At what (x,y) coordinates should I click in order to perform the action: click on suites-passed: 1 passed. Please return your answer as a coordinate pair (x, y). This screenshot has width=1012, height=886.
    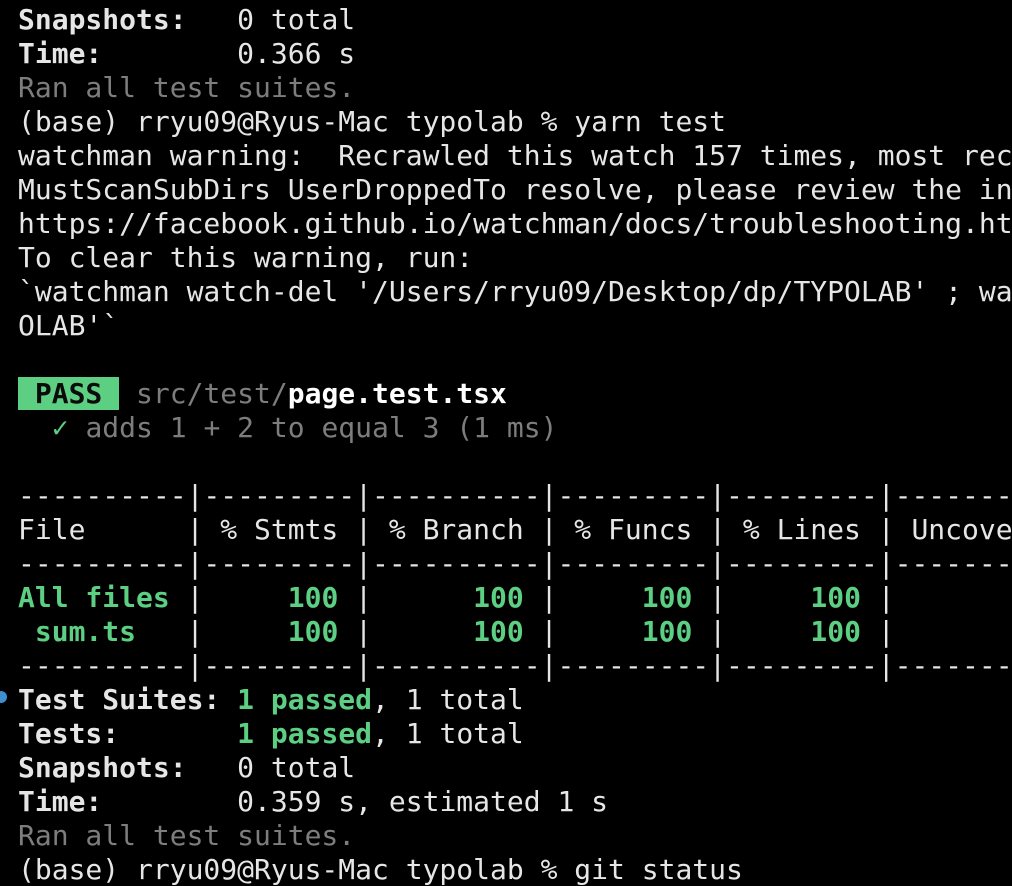
    Looking at the image, I should click on (305, 699).